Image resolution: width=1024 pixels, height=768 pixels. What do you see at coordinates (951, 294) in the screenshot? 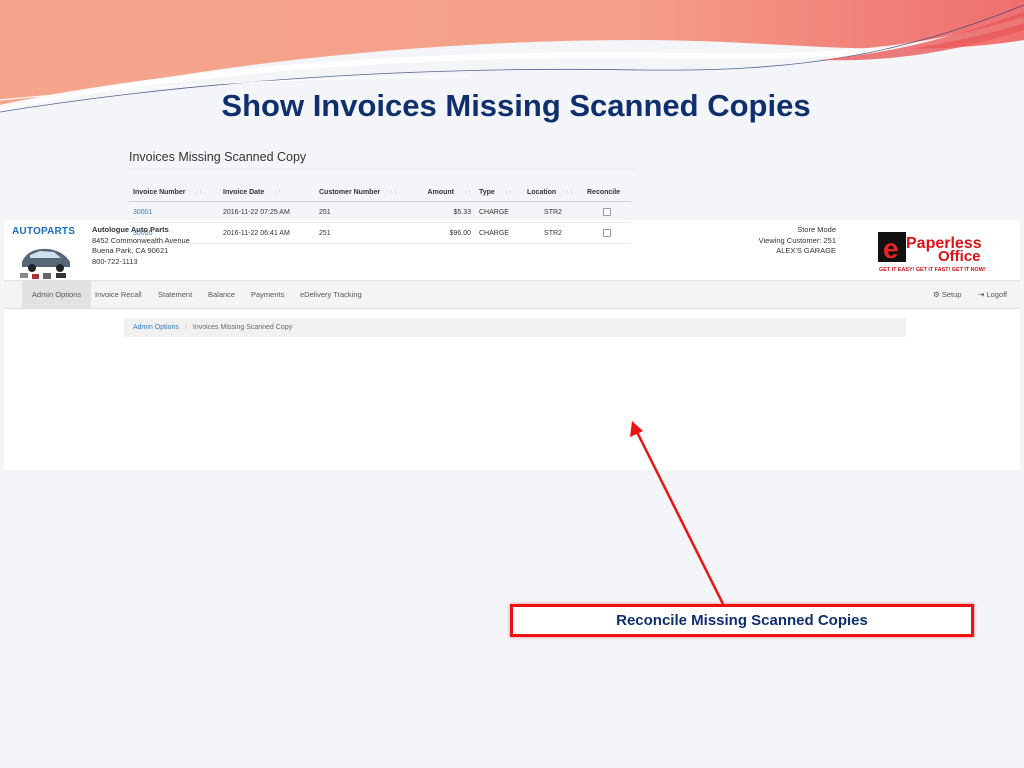
I see `setup-label: Setup` at bounding box center [951, 294].